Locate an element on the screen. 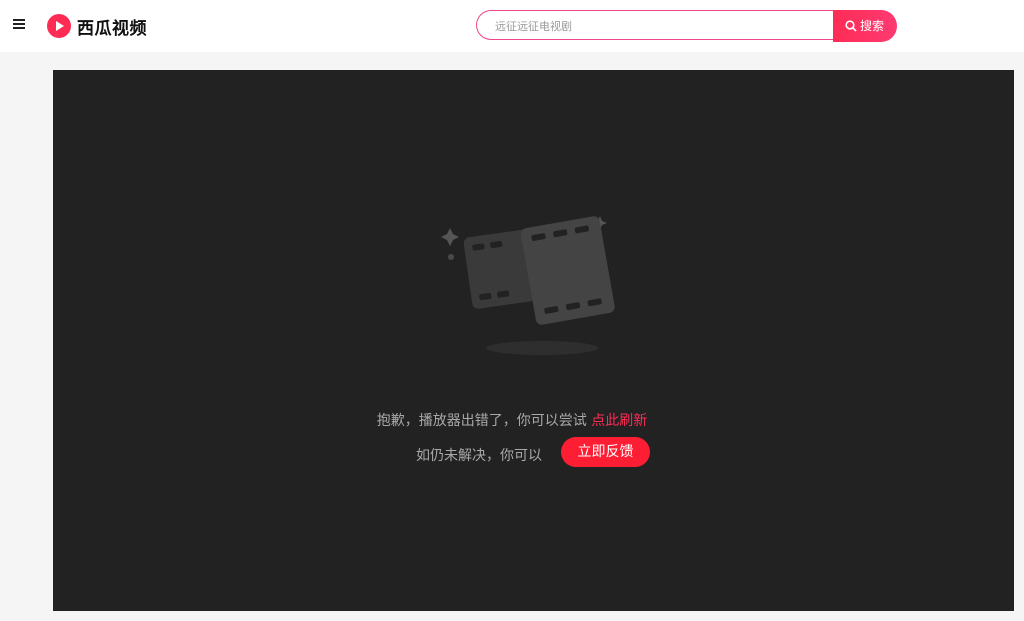 The height and width of the screenshot is (621, 1024). search-box is located at coordinates (656, 25).